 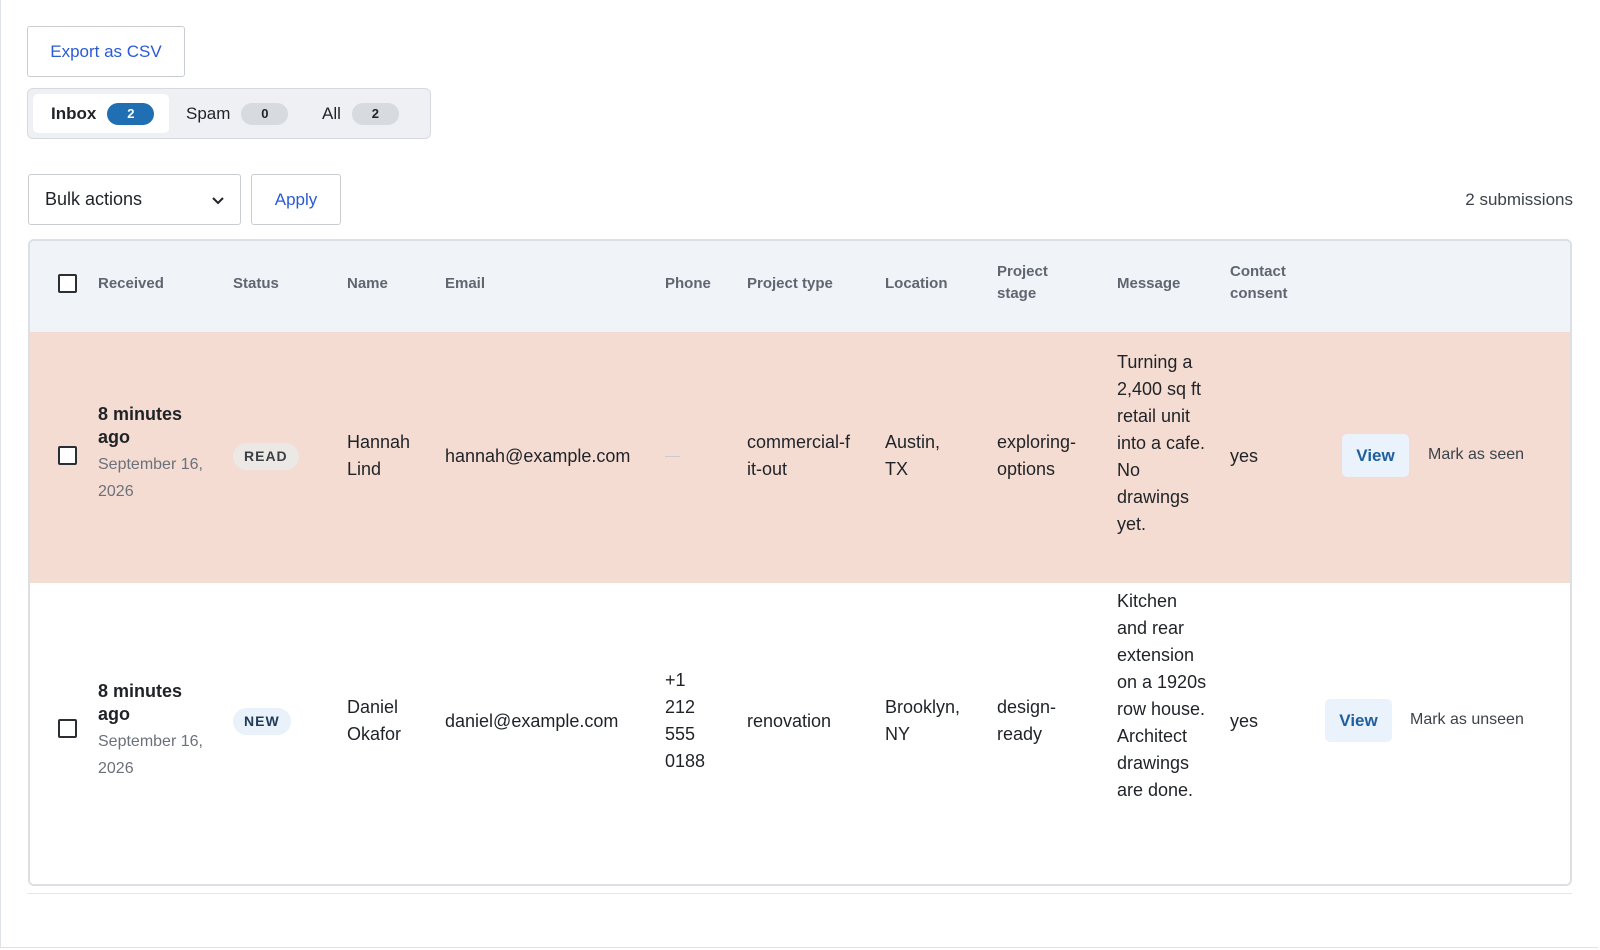 What do you see at coordinates (296, 199) in the screenshot?
I see `apply-button: Apply` at bounding box center [296, 199].